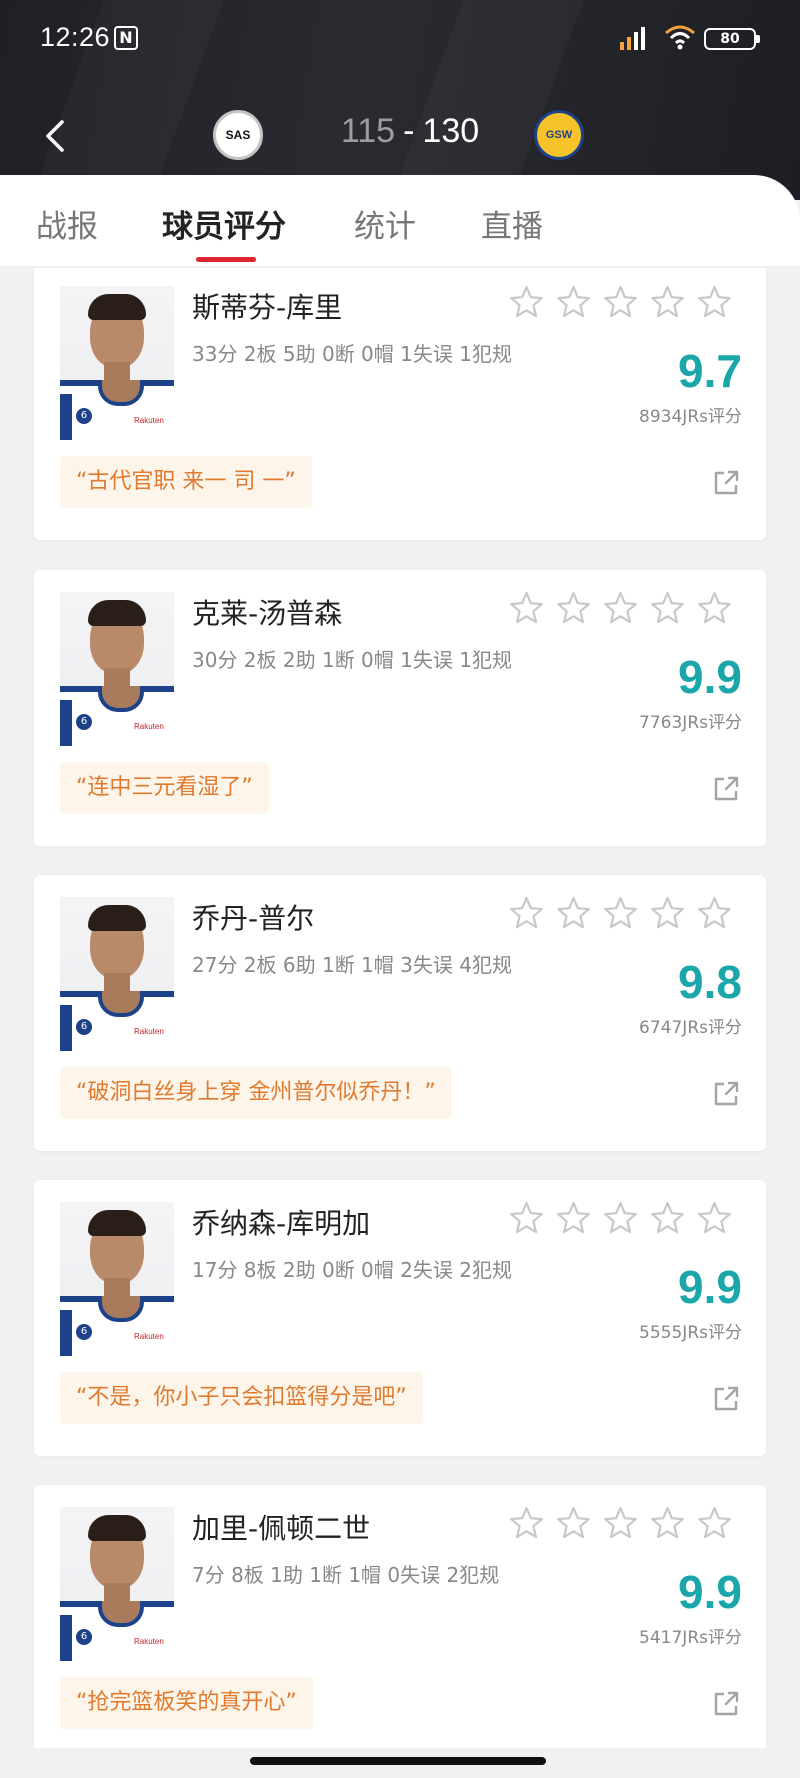 The width and height of the screenshot is (800, 1778). Describe the element at coordinates (732, 39) in the screenshot. I see `battery-icon: 80` at that location.